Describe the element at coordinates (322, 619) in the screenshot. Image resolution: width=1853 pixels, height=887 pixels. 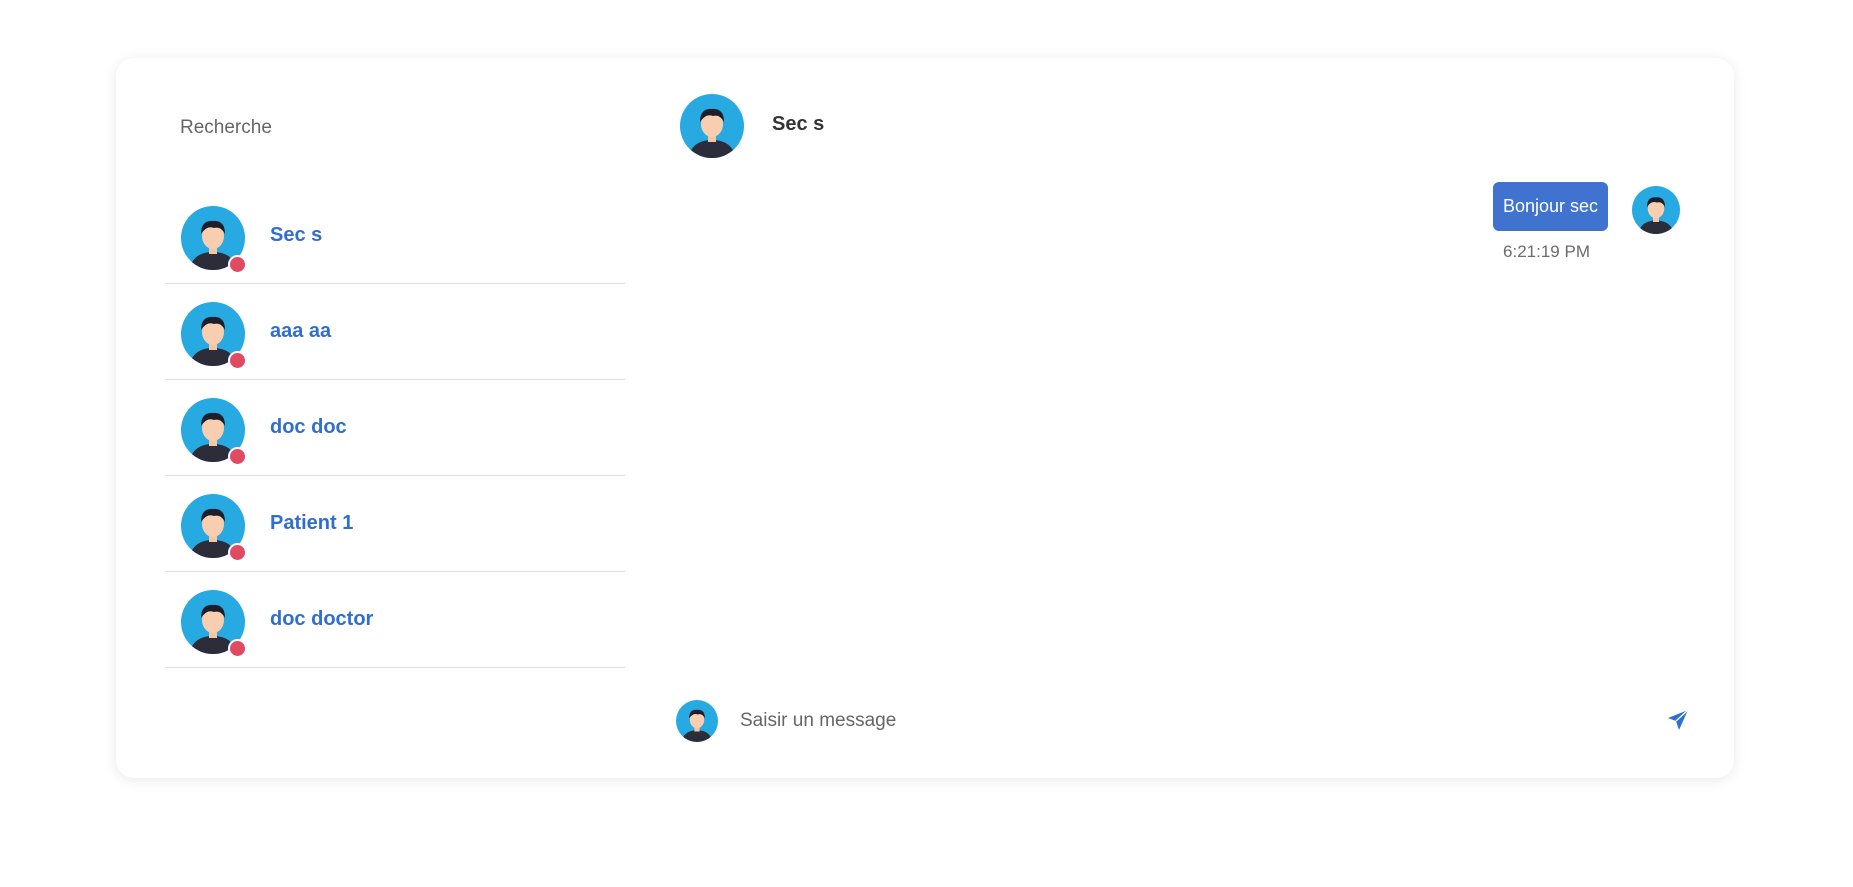
I see `contact-name: doc doctor` at that location.